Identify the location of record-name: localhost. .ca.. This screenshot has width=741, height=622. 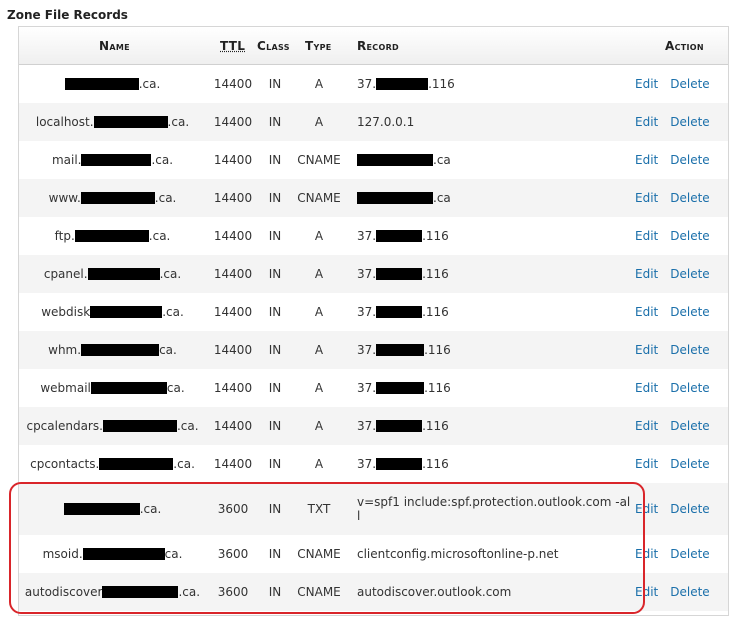
(112, 122).